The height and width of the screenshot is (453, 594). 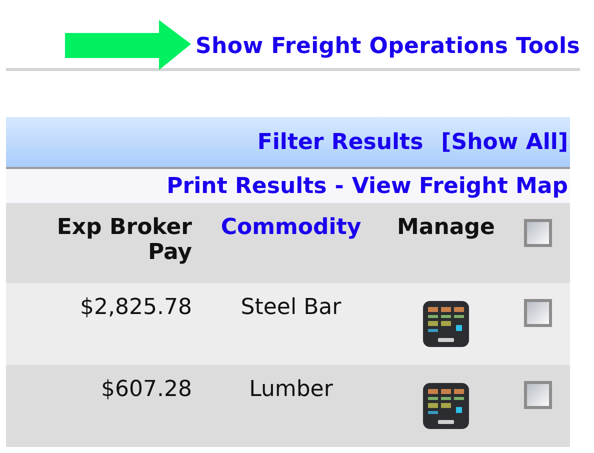 What do you see at coordinates (246, 186) in the screenshot?
I see `print-results-link: Print Results` at bounding box center [246, 186].